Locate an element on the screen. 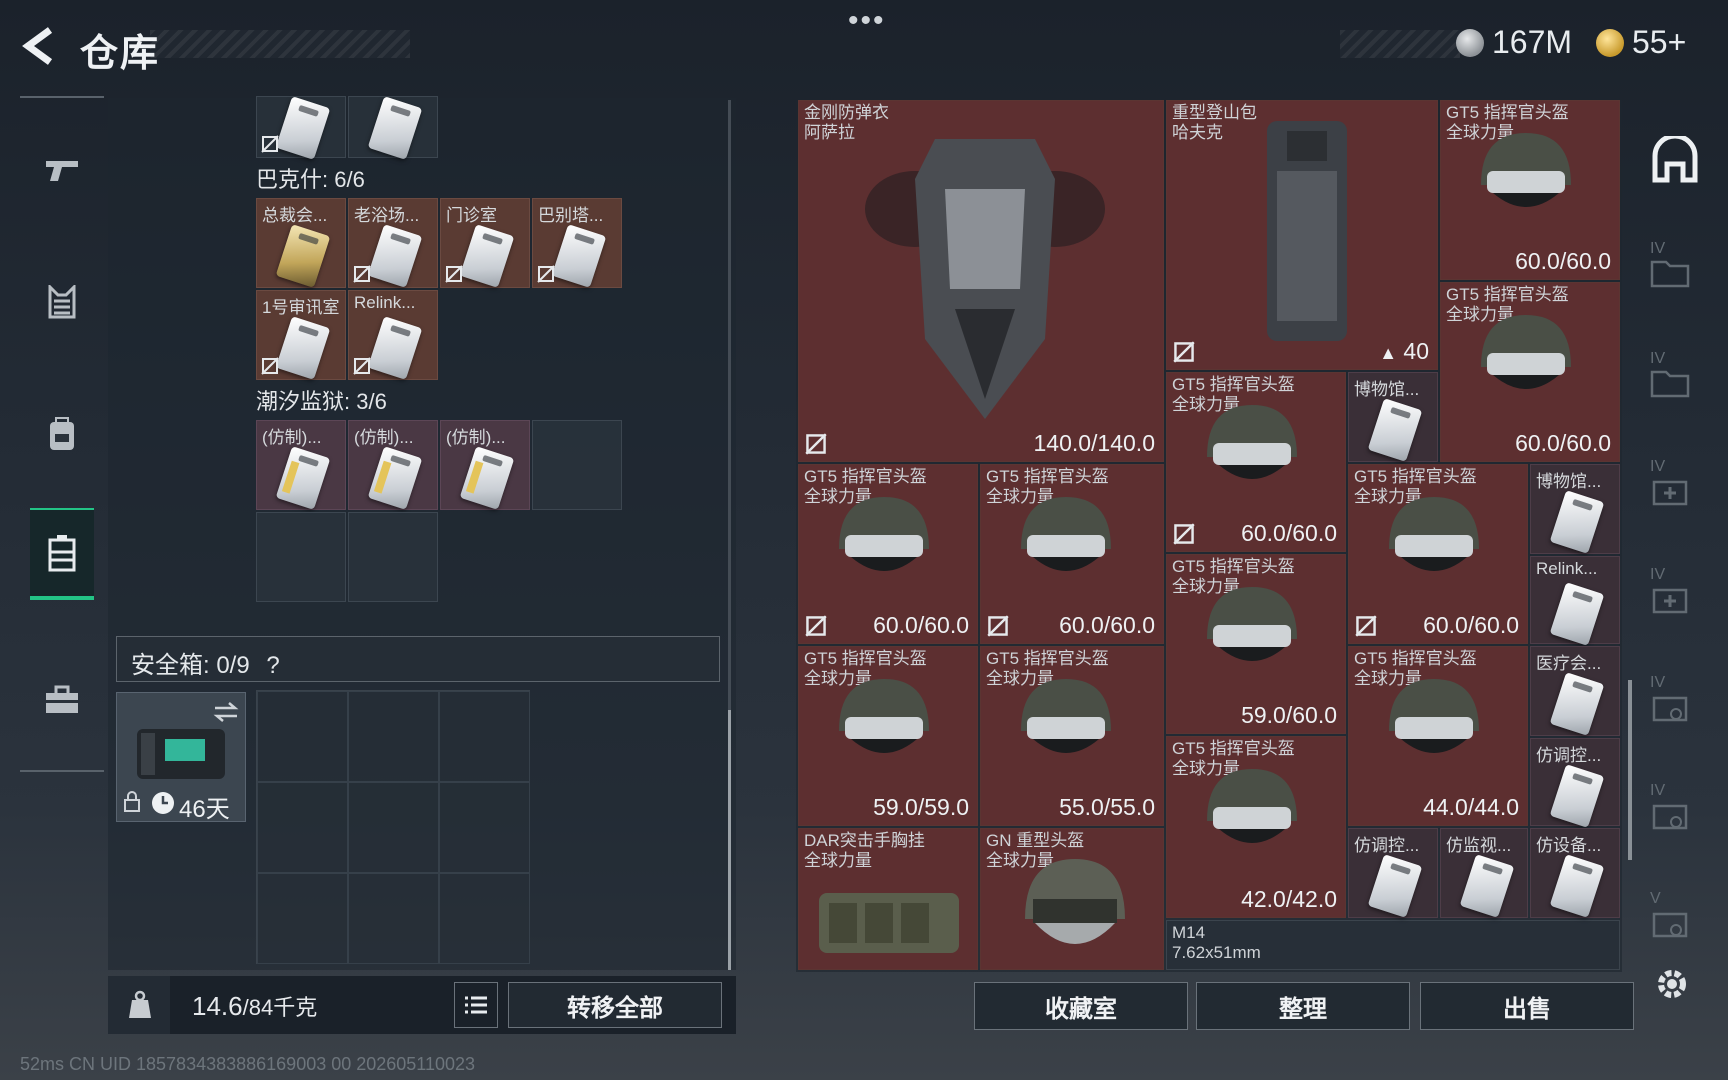  item-durability: 60.0/60.0 is located at coordinates (1107, 625).